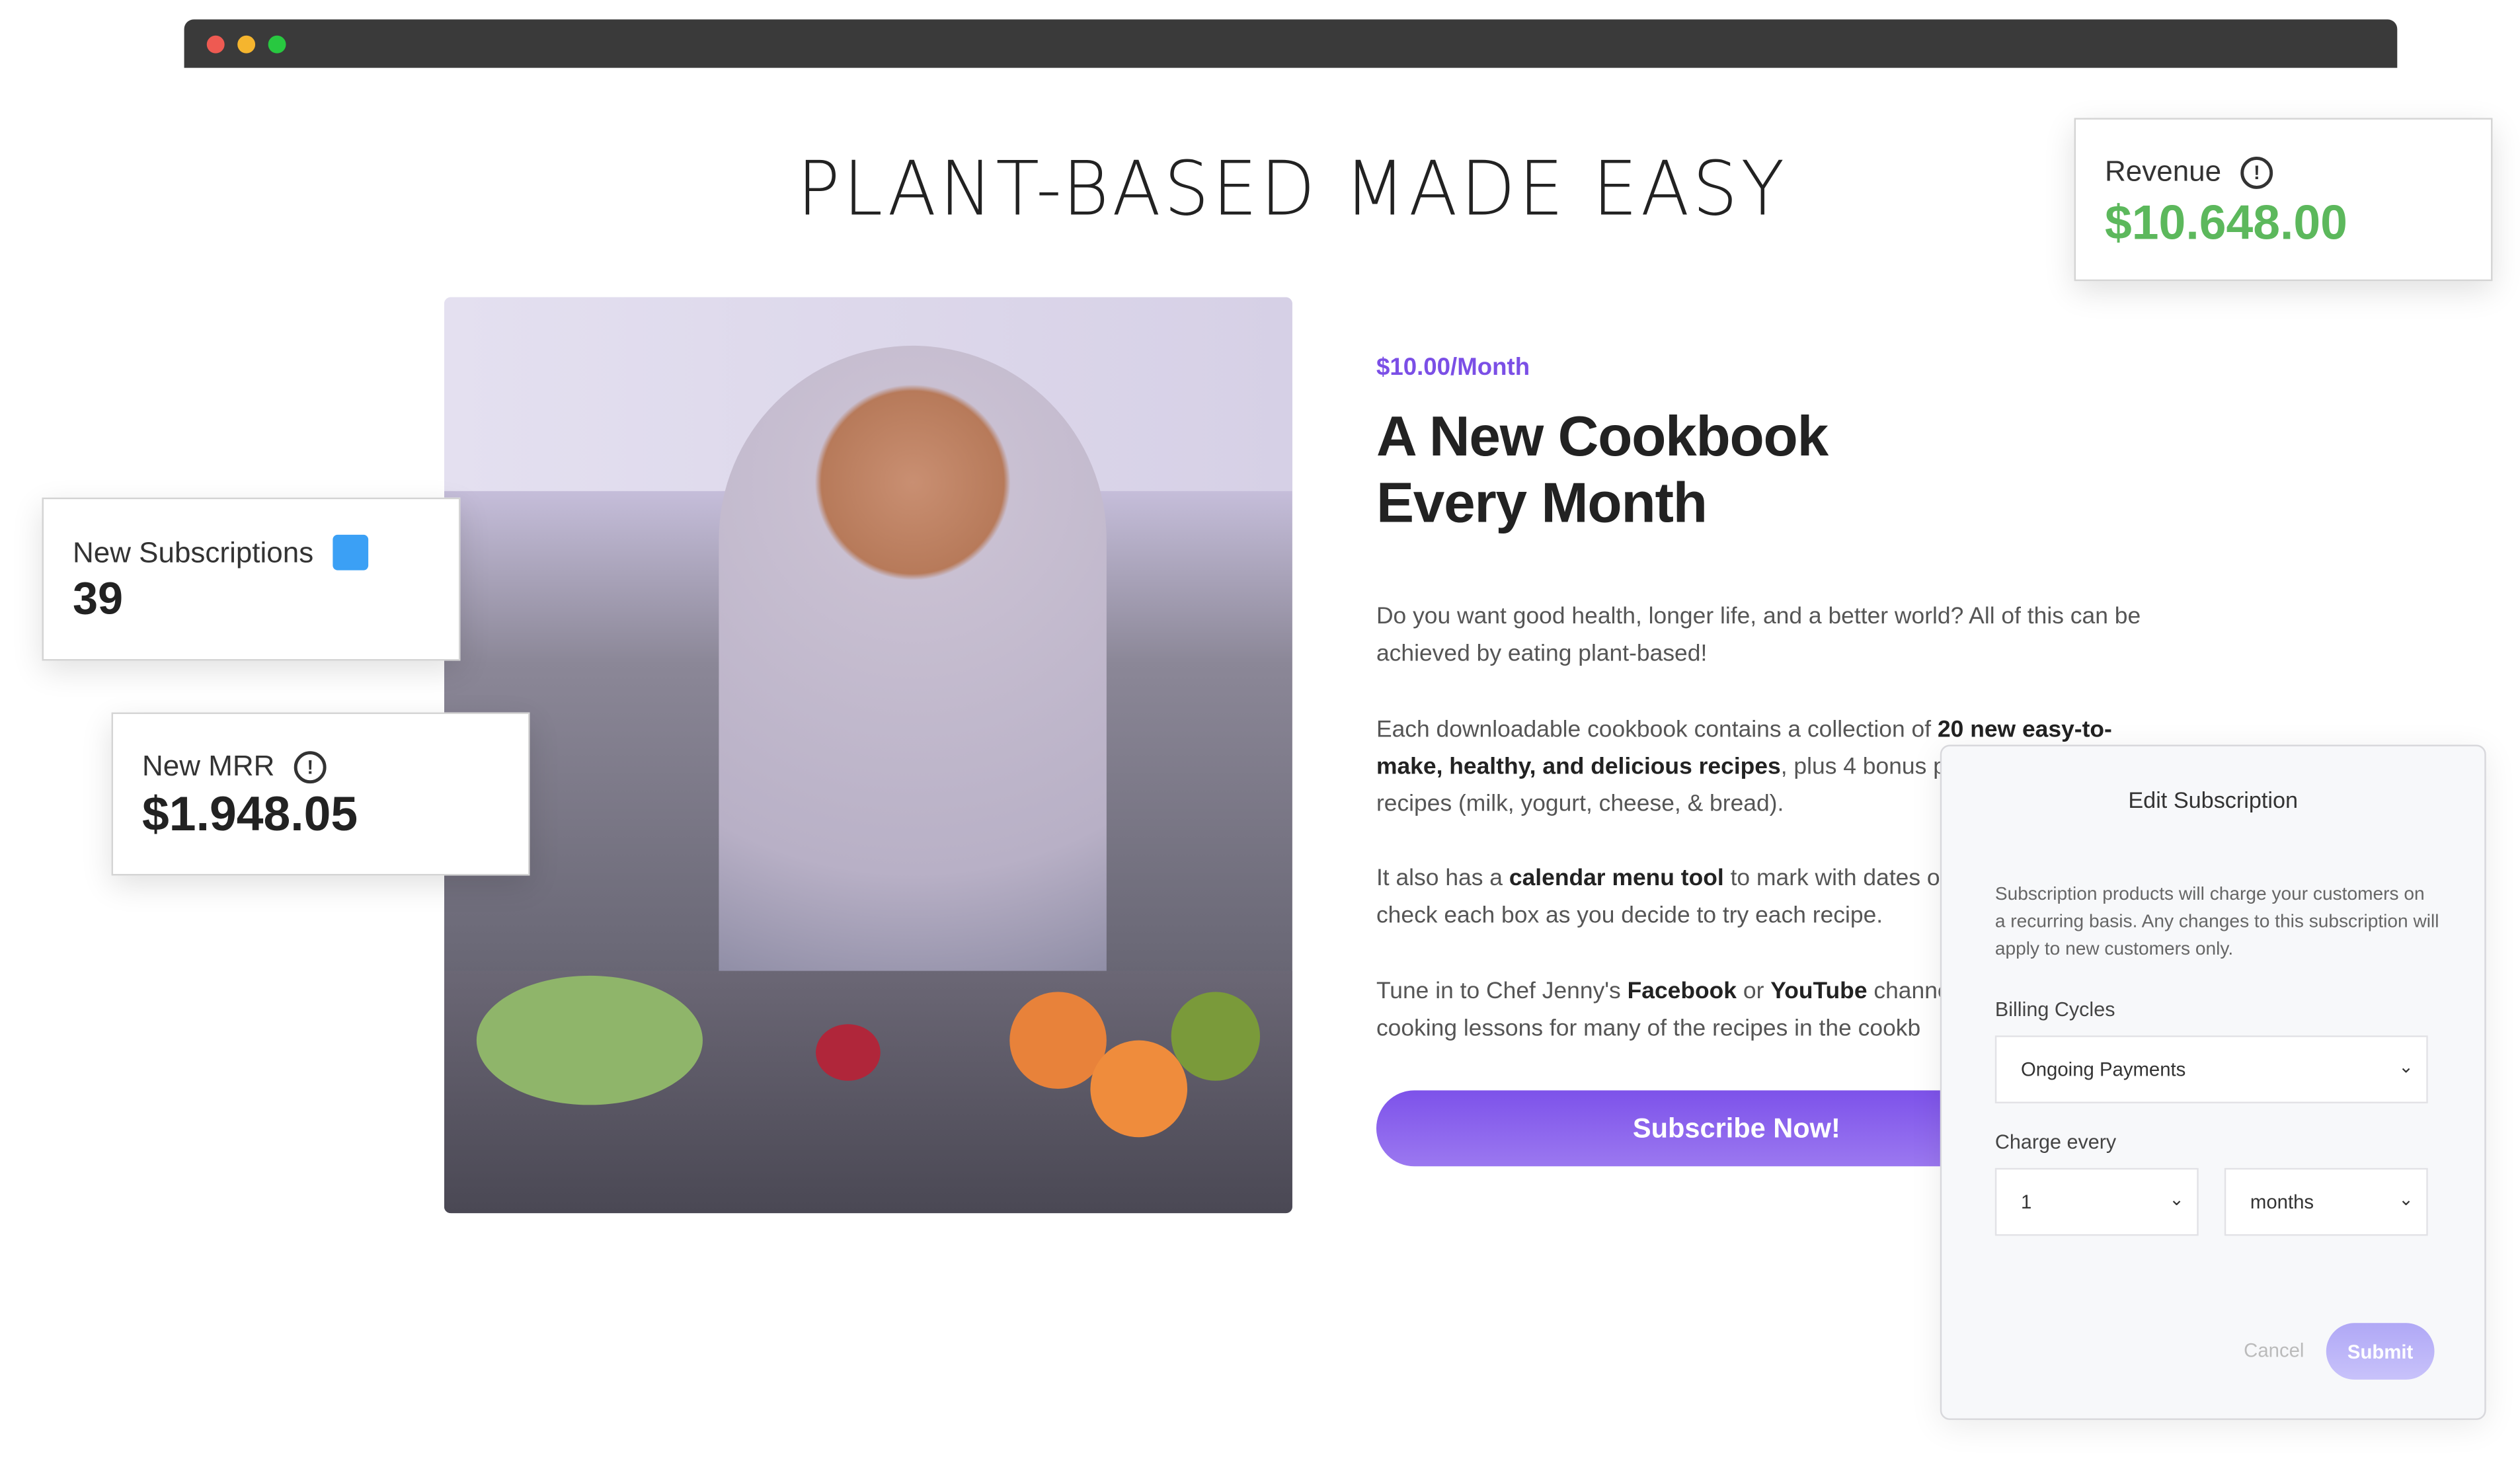 The width and height of the screenshot is (2520, 1461). Describe the element at coordinates (1542, 503) in the screenshot. I see `headline-line-2: Every Month` at that location.